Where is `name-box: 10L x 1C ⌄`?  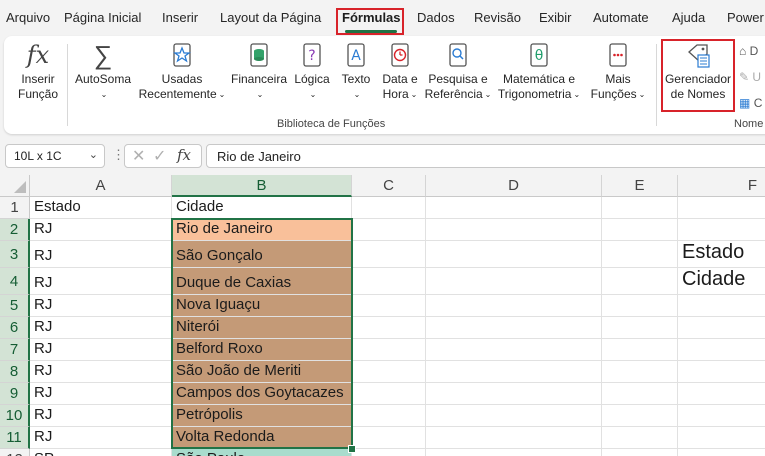
name-box: 10L x 1C ⌄ is located at coordinates (55, 156).